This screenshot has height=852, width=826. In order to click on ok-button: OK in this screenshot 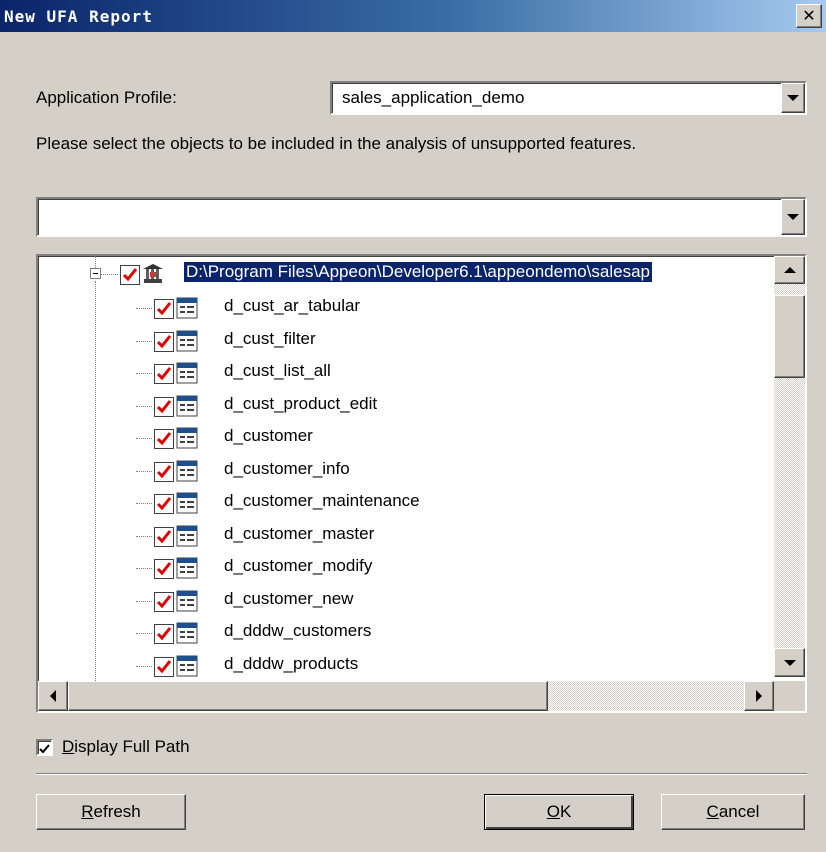, I will do `click(559, 812)`.